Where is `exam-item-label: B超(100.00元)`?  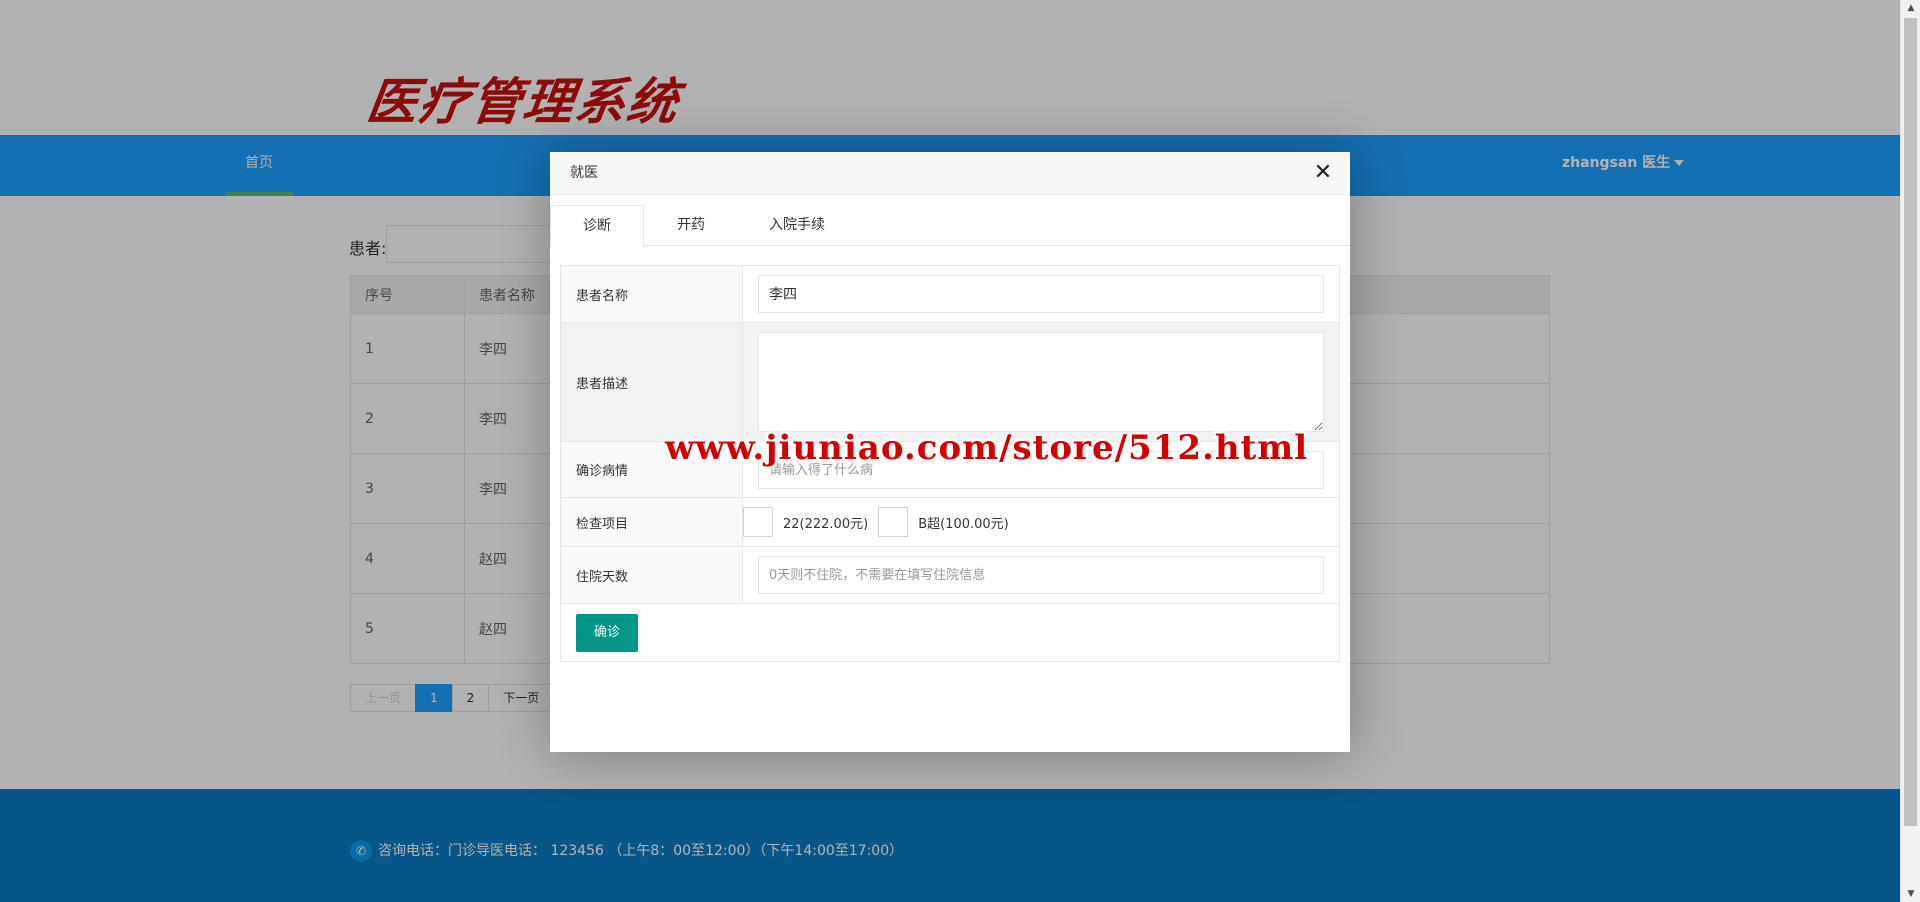 exam-item-label: B超(100.00元) is located at coordinates (963, 524).